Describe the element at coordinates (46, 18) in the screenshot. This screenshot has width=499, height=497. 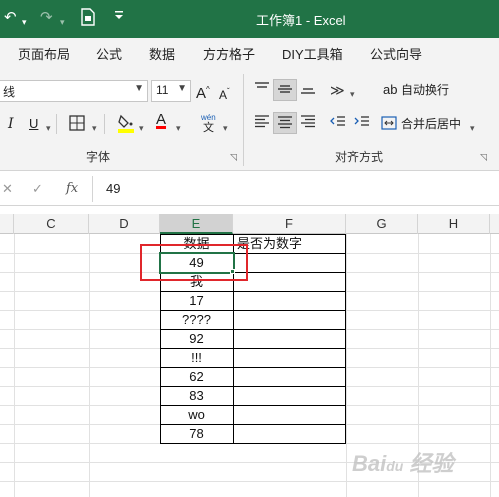
I see `redo-icon: ↷` at that location.